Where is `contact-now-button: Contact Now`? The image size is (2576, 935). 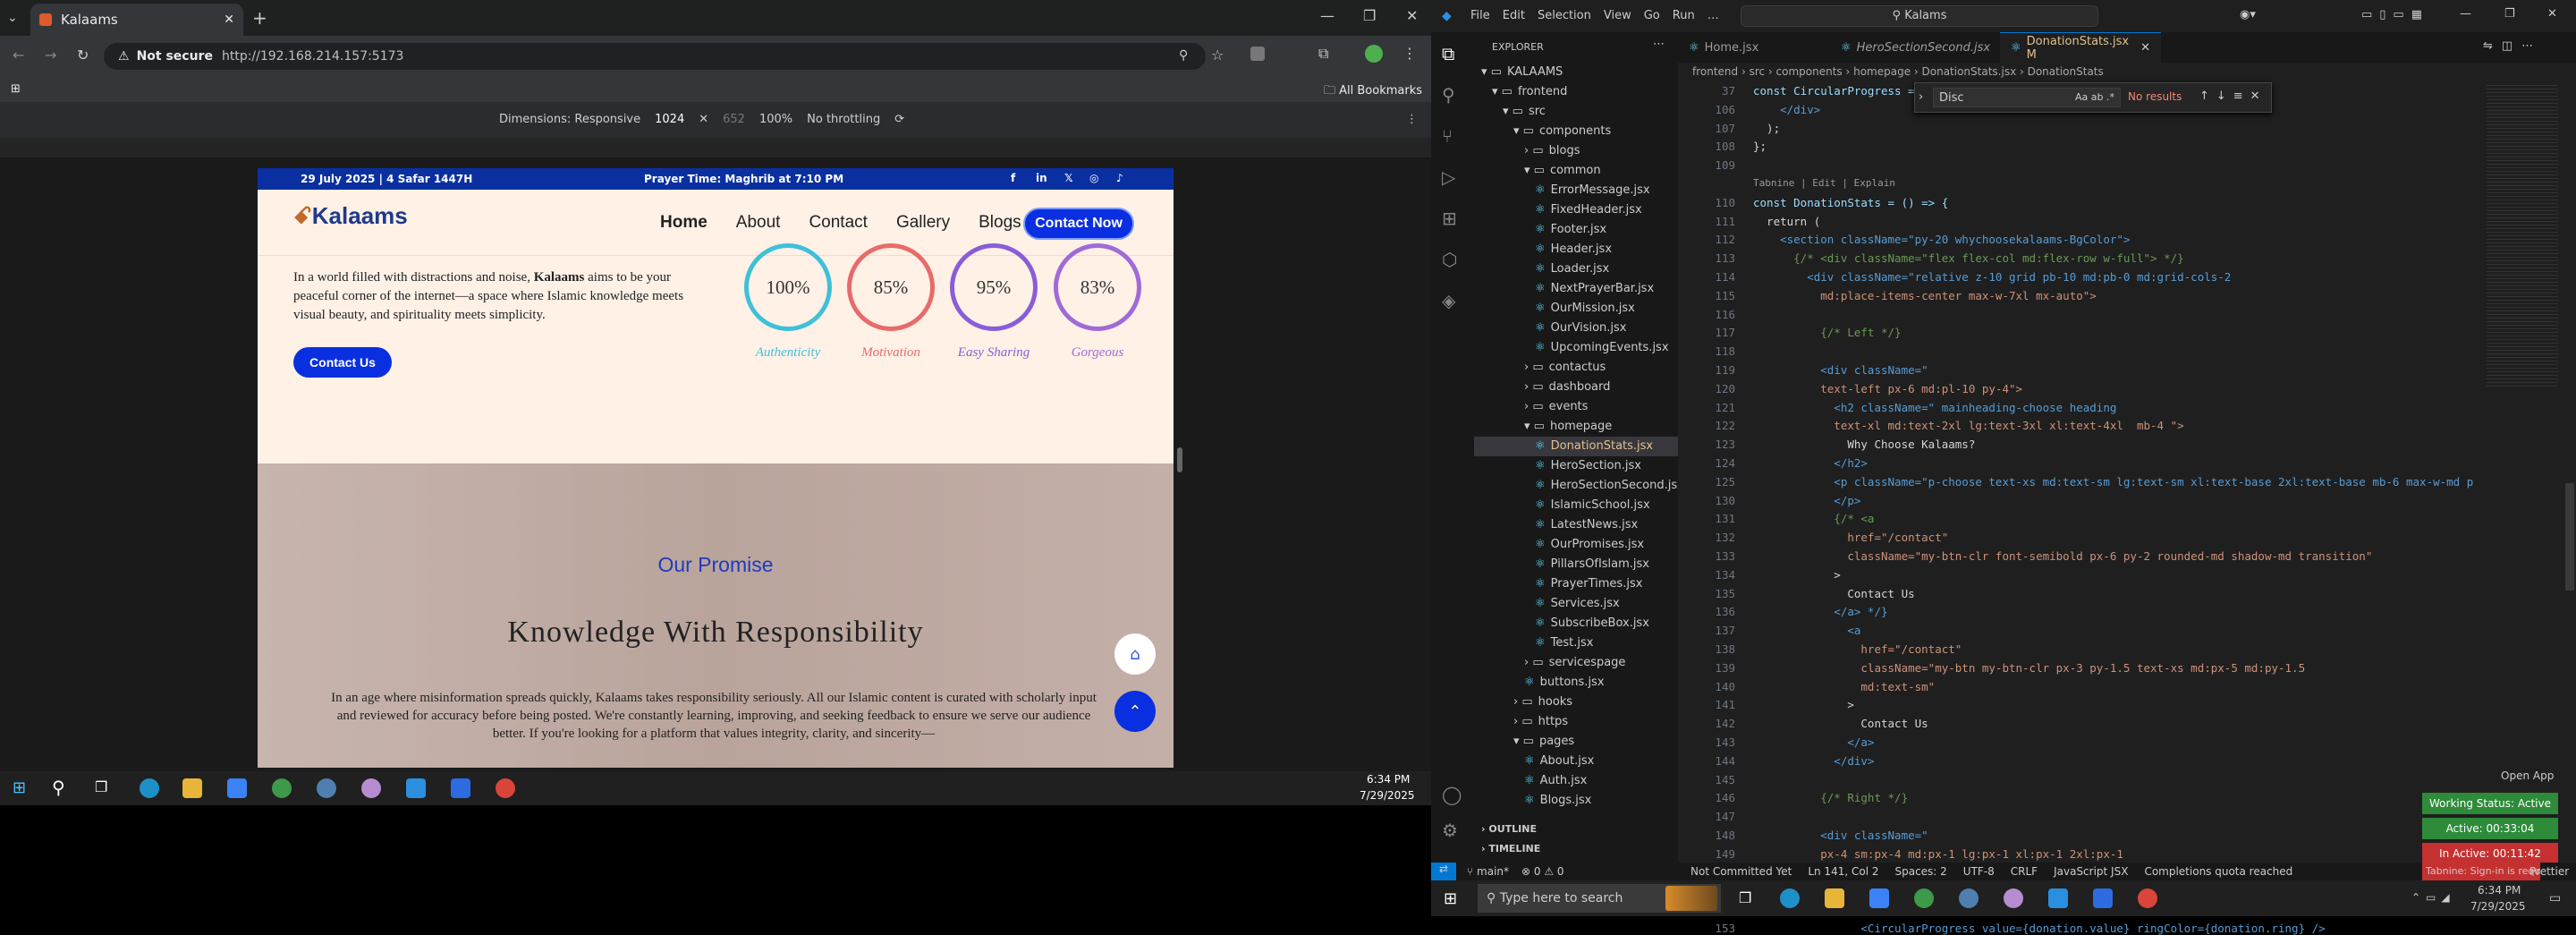
contact-now-button: Contact Now is located at coordinates (1078, 224).